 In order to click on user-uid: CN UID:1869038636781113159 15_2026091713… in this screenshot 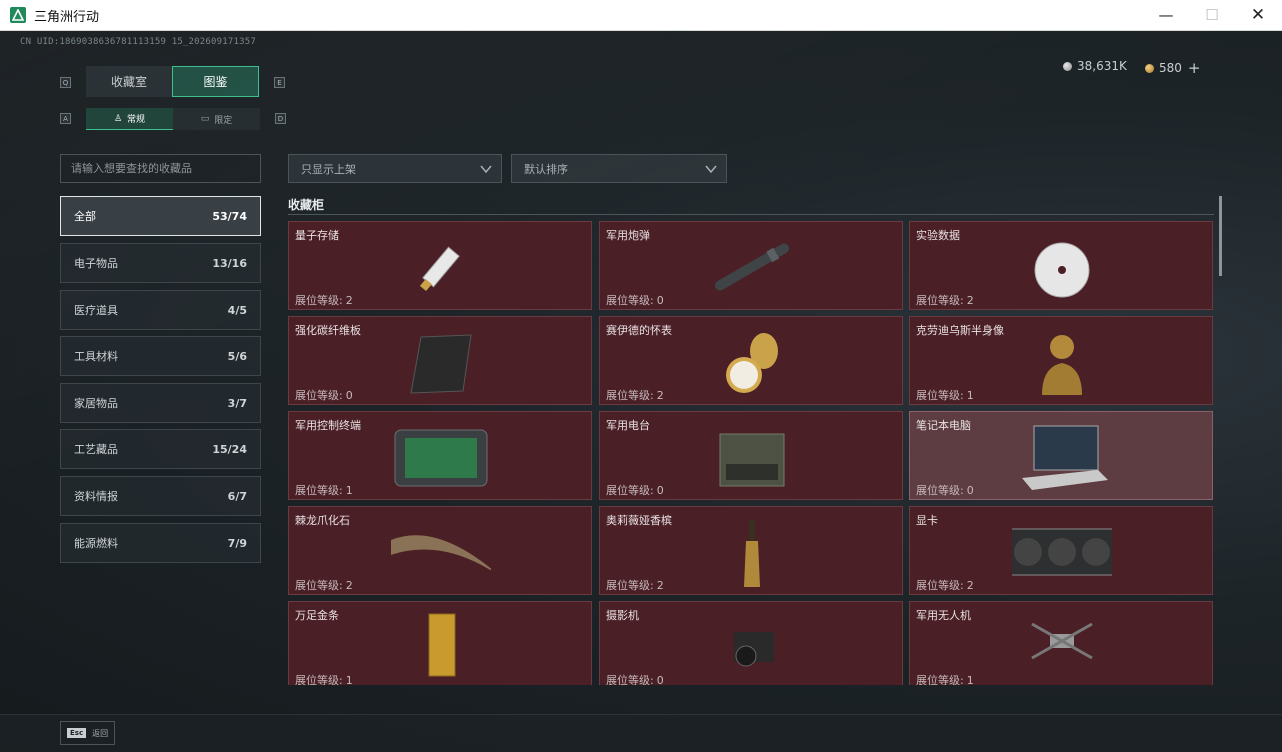, I will do `click(138, 42)`.